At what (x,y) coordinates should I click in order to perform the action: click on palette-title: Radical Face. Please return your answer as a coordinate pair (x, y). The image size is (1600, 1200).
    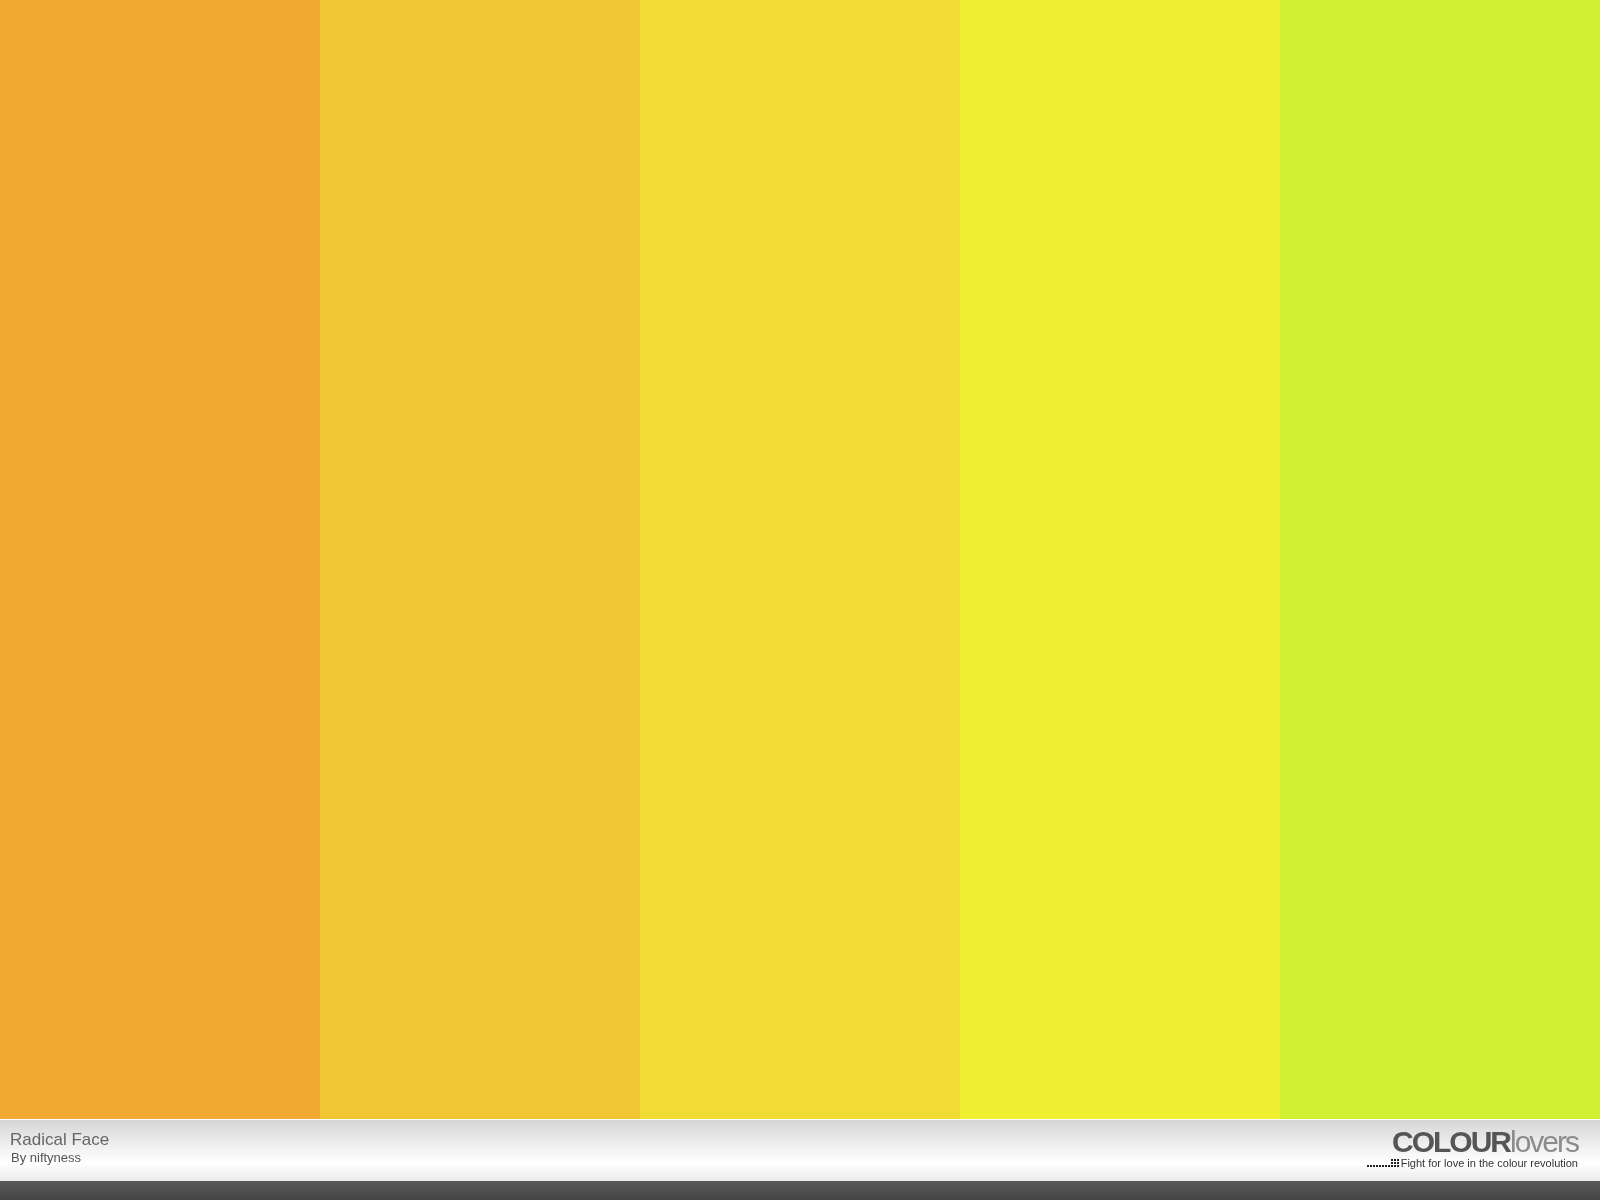
    Looking at the image, I should click on (60, 1140).